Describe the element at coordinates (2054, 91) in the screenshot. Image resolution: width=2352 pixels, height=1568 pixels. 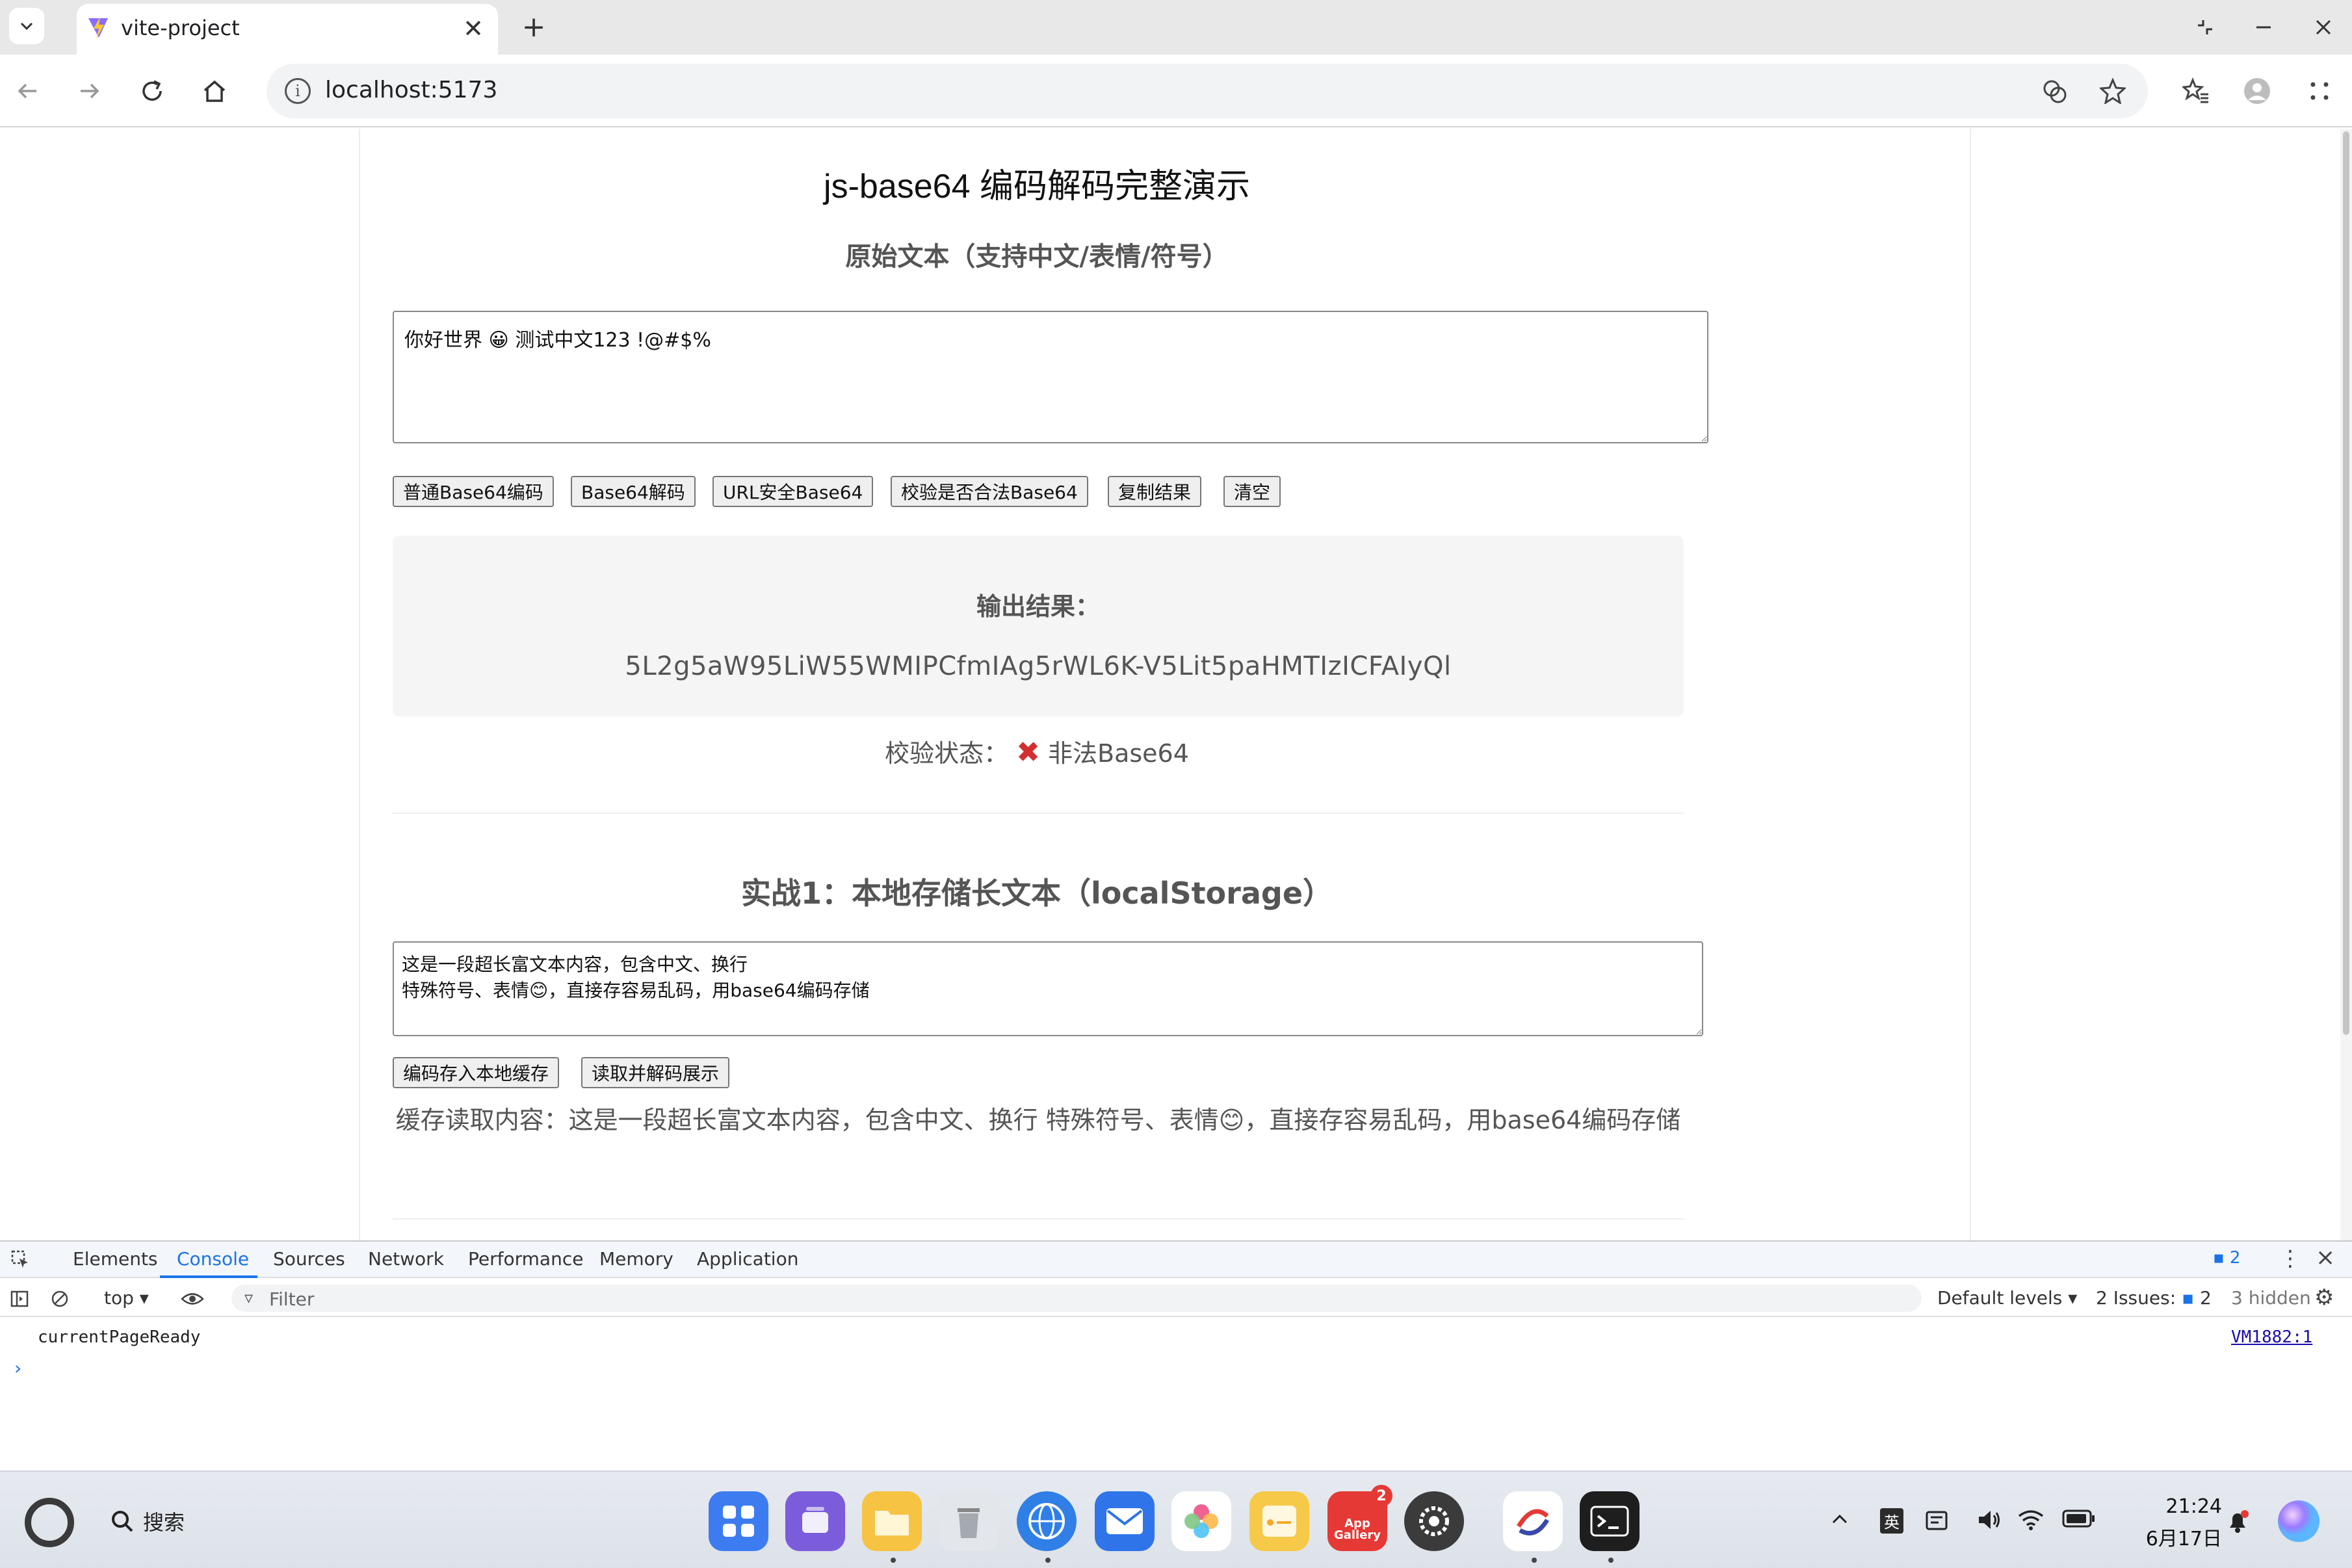
I see `translate-icon` at that location.